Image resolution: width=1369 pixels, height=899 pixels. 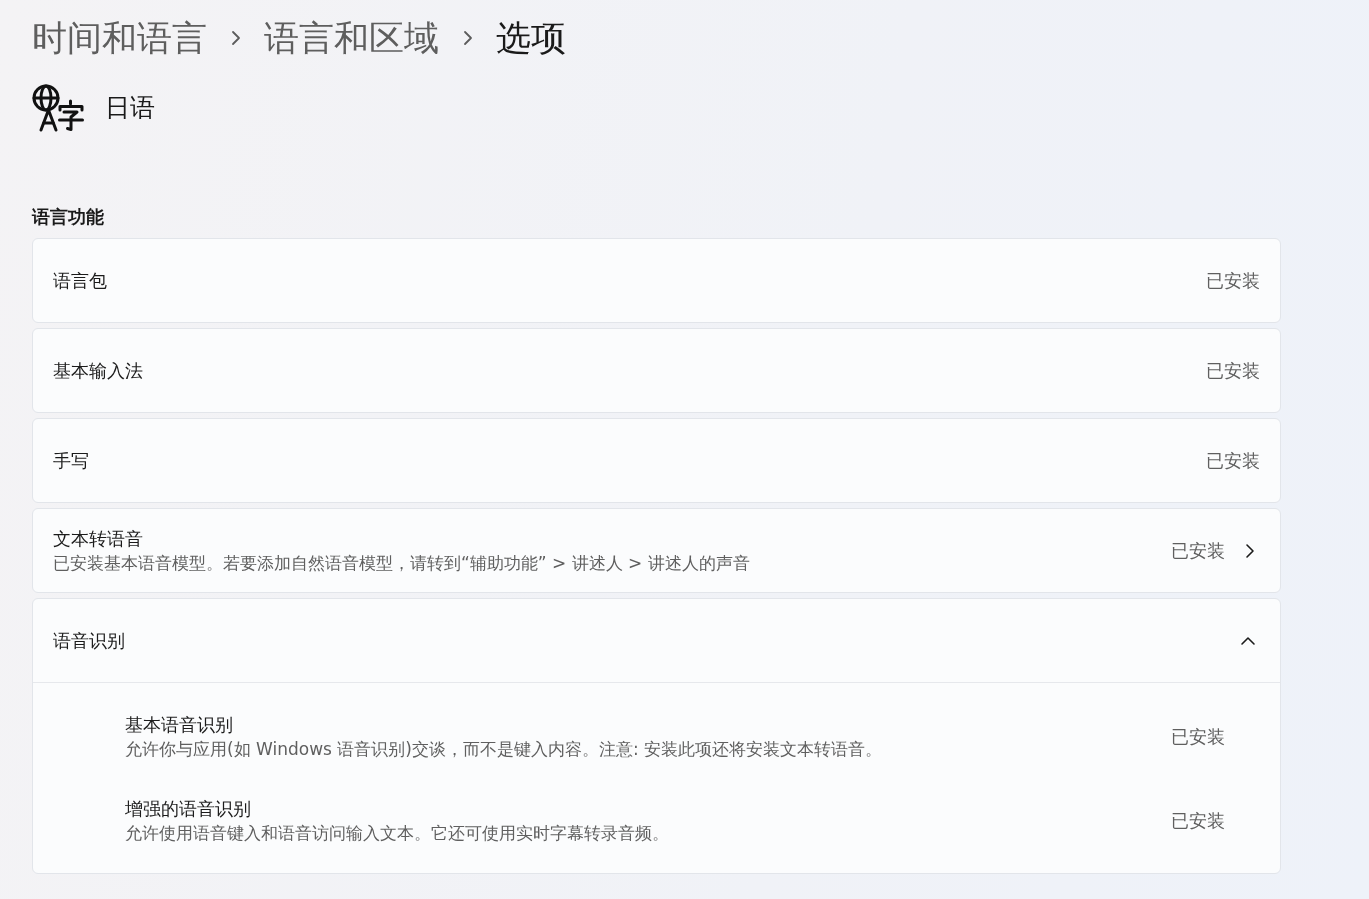 I want to click on feature-title: 手写, so click(x=71, y=461).